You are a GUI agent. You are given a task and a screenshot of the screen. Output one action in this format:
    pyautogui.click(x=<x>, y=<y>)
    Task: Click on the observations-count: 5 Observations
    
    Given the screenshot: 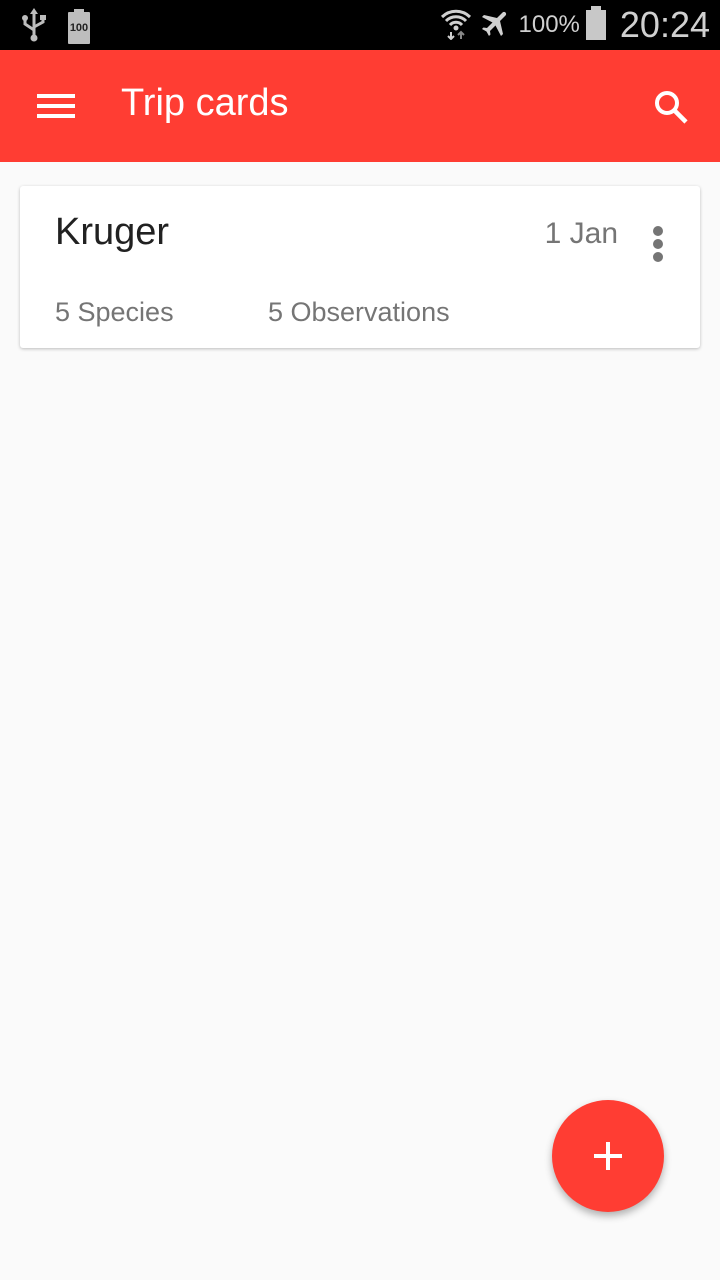 What is the action you would take?
    pyautogui.click(x=359, y=312)
    